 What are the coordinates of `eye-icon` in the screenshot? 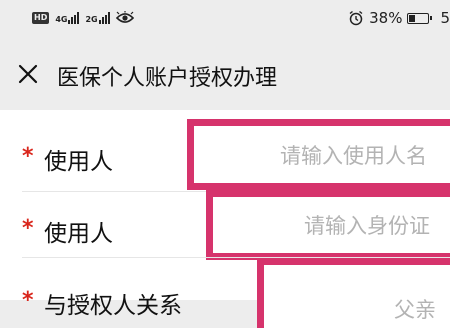 It's located at (124, 17).